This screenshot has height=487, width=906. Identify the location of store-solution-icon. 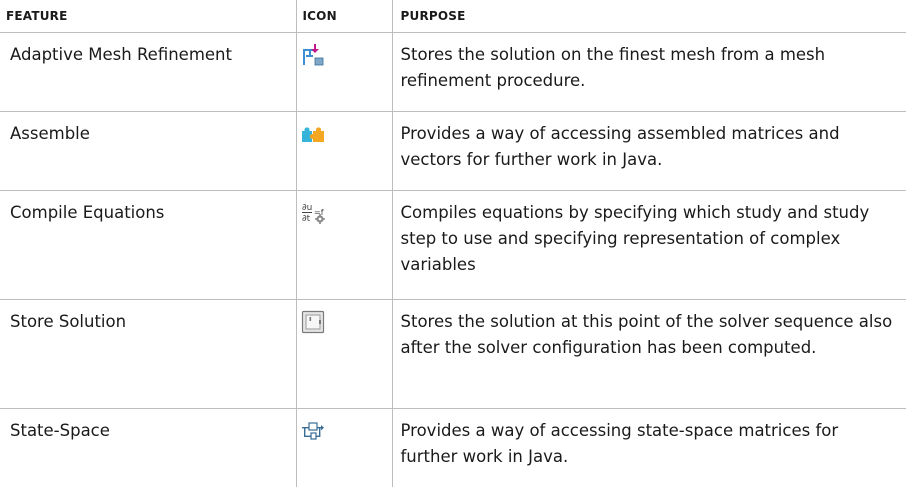
(313, 322).